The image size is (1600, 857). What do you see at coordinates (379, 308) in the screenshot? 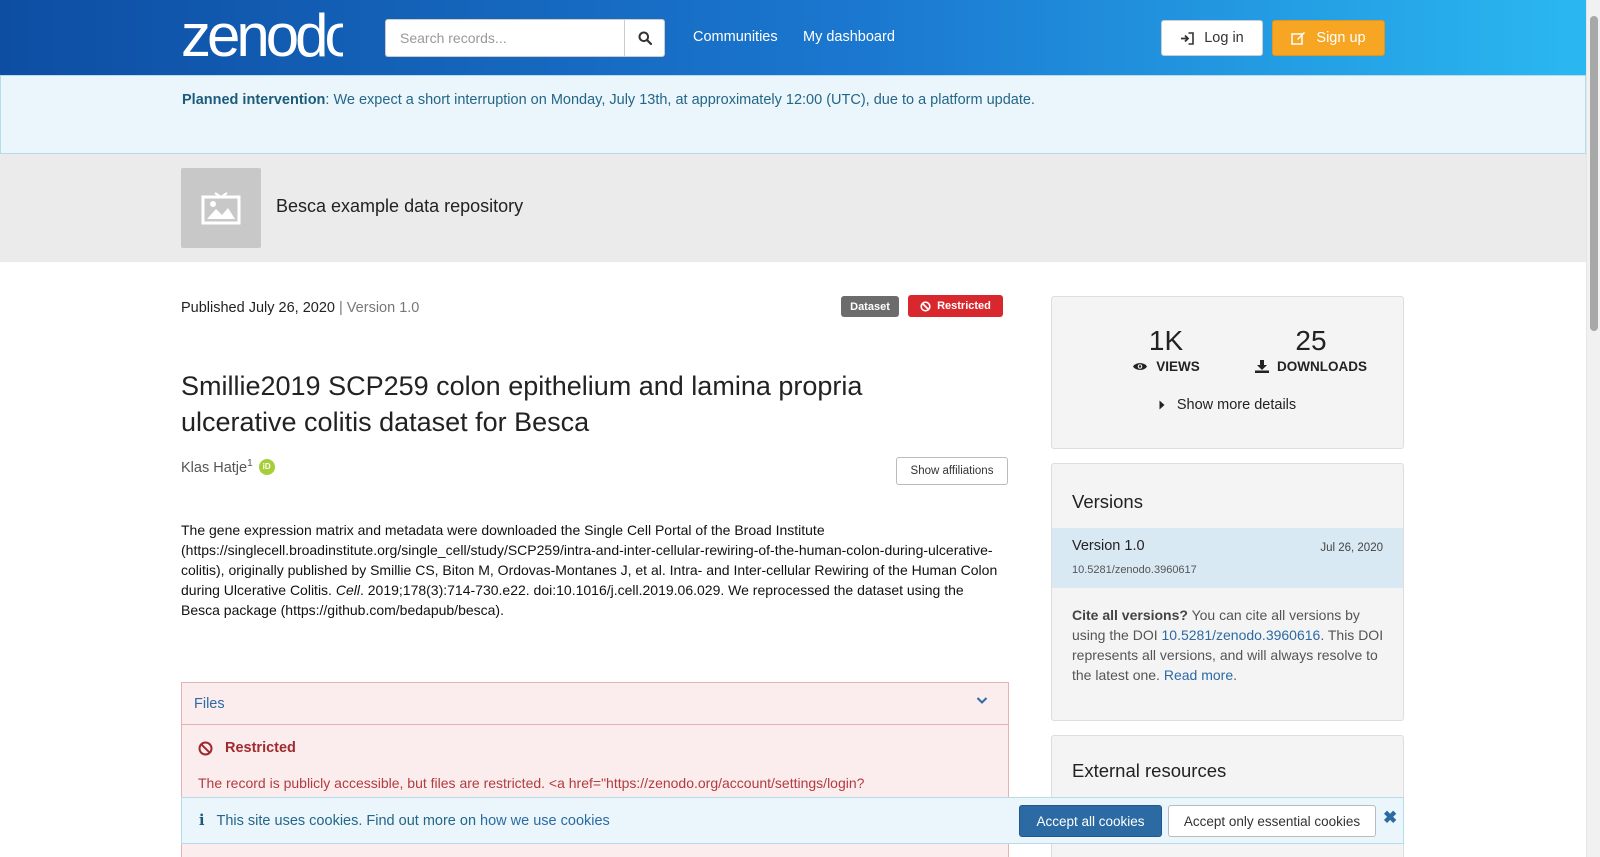
I see `record-version: | Version 1.0` at bounding box center [379, 308].